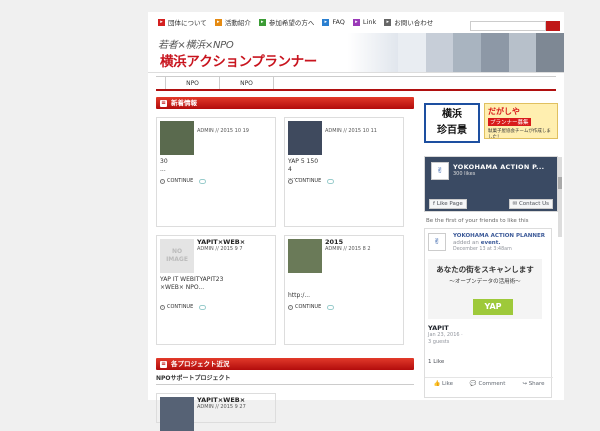 The height and width of the screenshot is (431, 600). What do you see at coordinates (356, 83) in the screenshot?
I see `sub-navigation: NPO NPO` at bounding box center [356, 83].